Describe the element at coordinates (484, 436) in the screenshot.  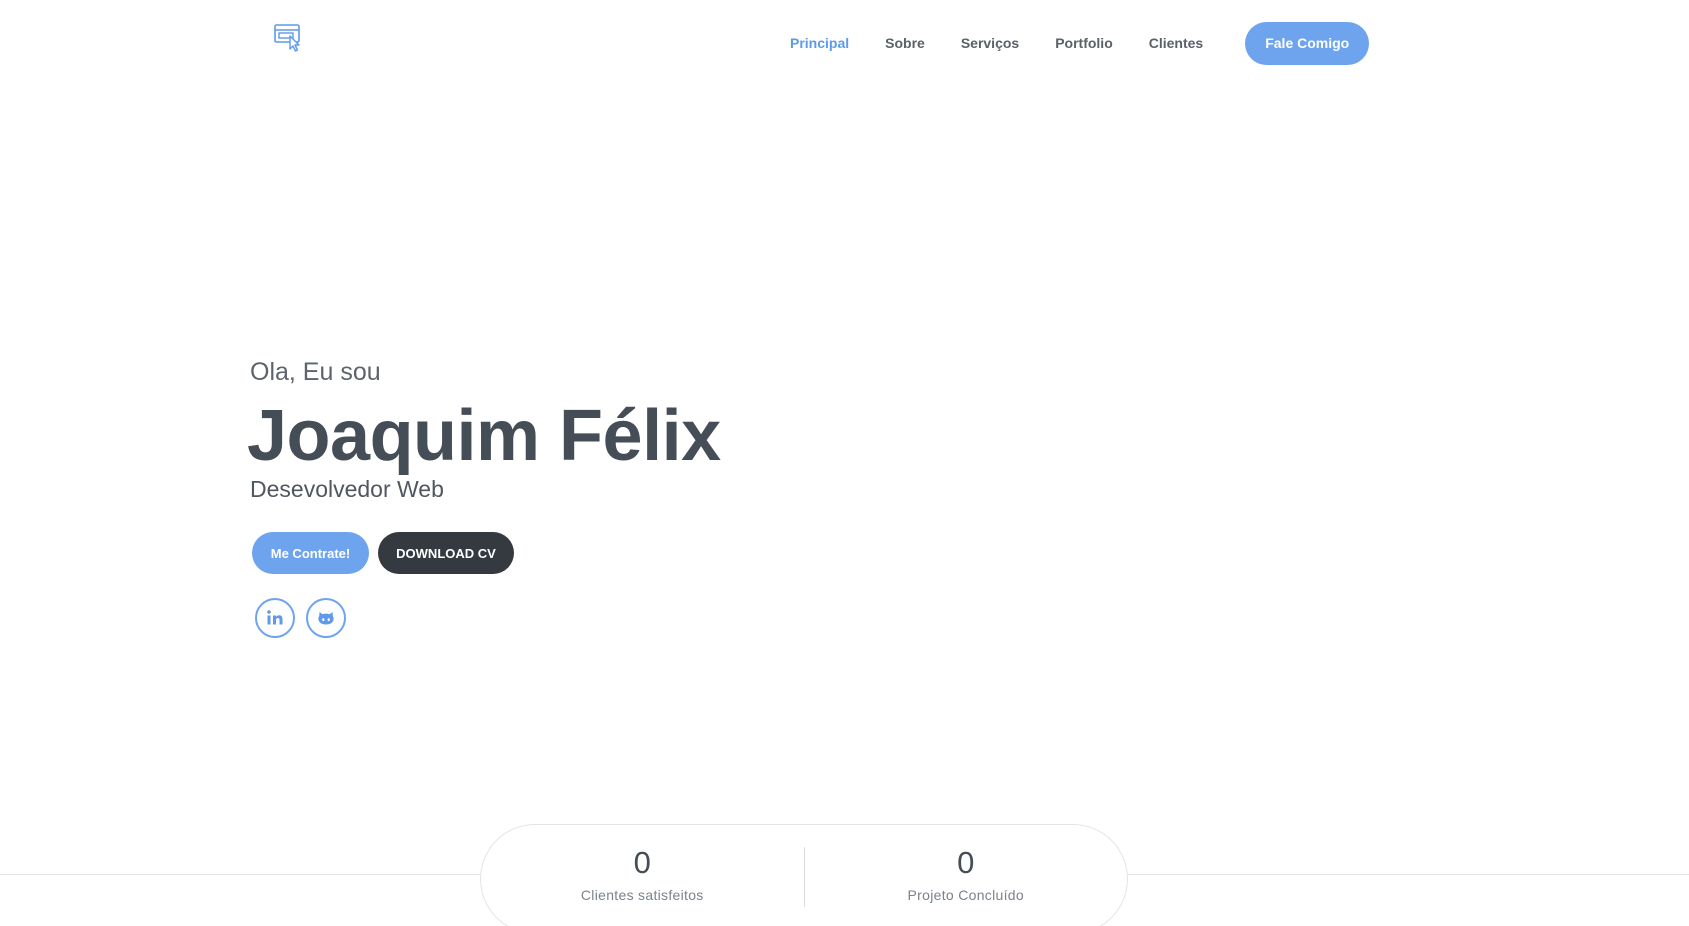
I see `hero-name: Joaquim Félix` at that location.